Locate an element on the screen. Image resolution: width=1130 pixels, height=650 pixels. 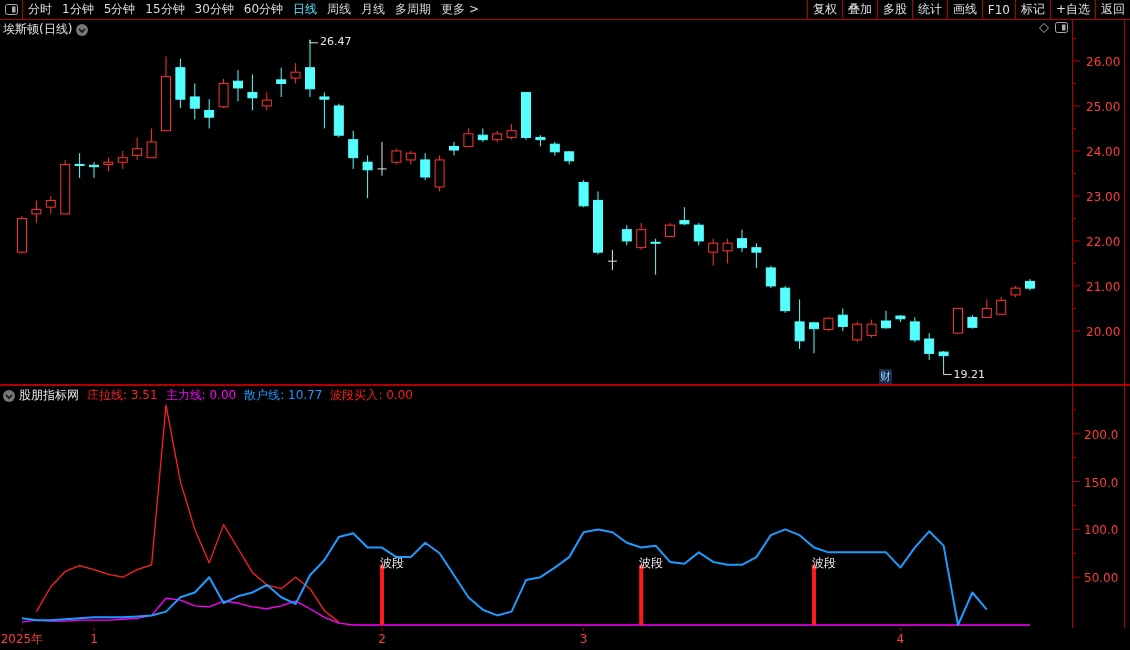
toolbar-button: F10 is located at coordinates (998, 9).